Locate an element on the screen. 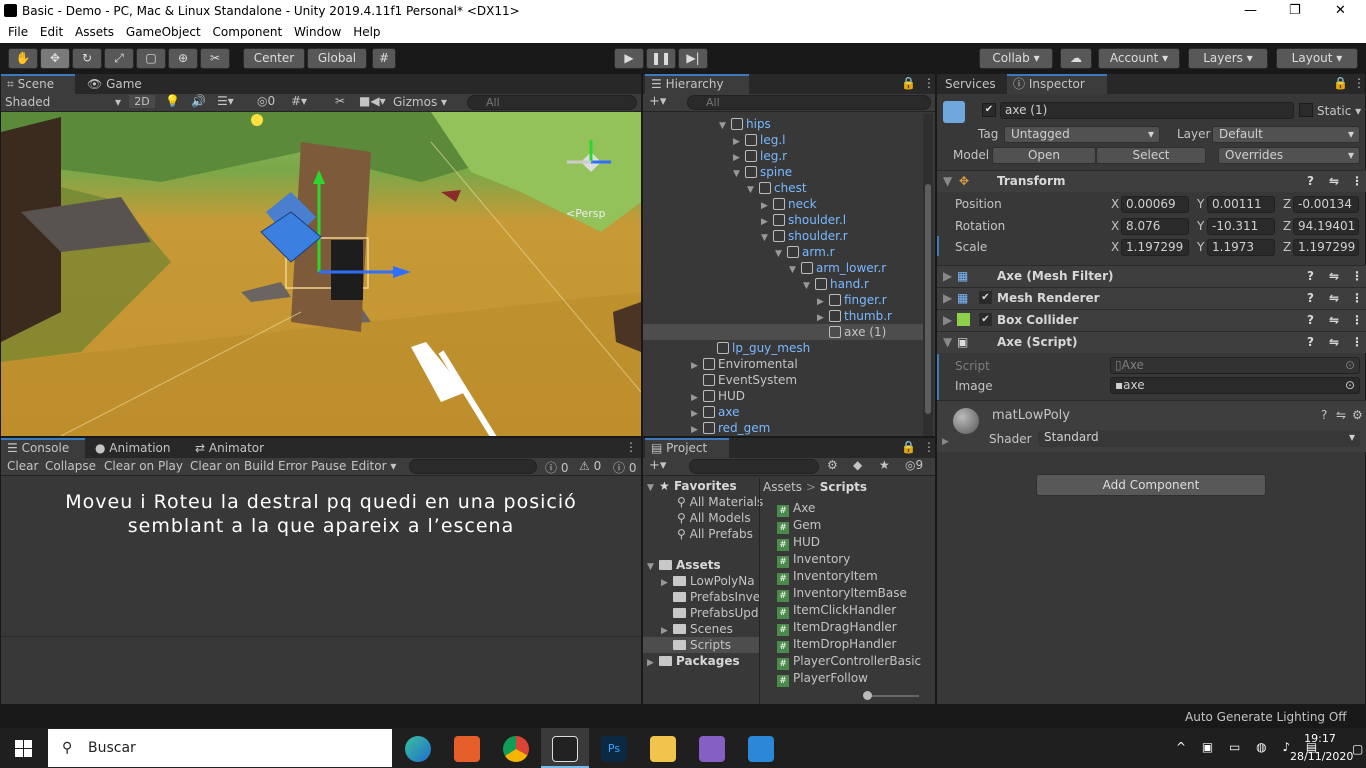  gizmos-dropdown: Gizmos ▾ is located at coordinates (420, 102).